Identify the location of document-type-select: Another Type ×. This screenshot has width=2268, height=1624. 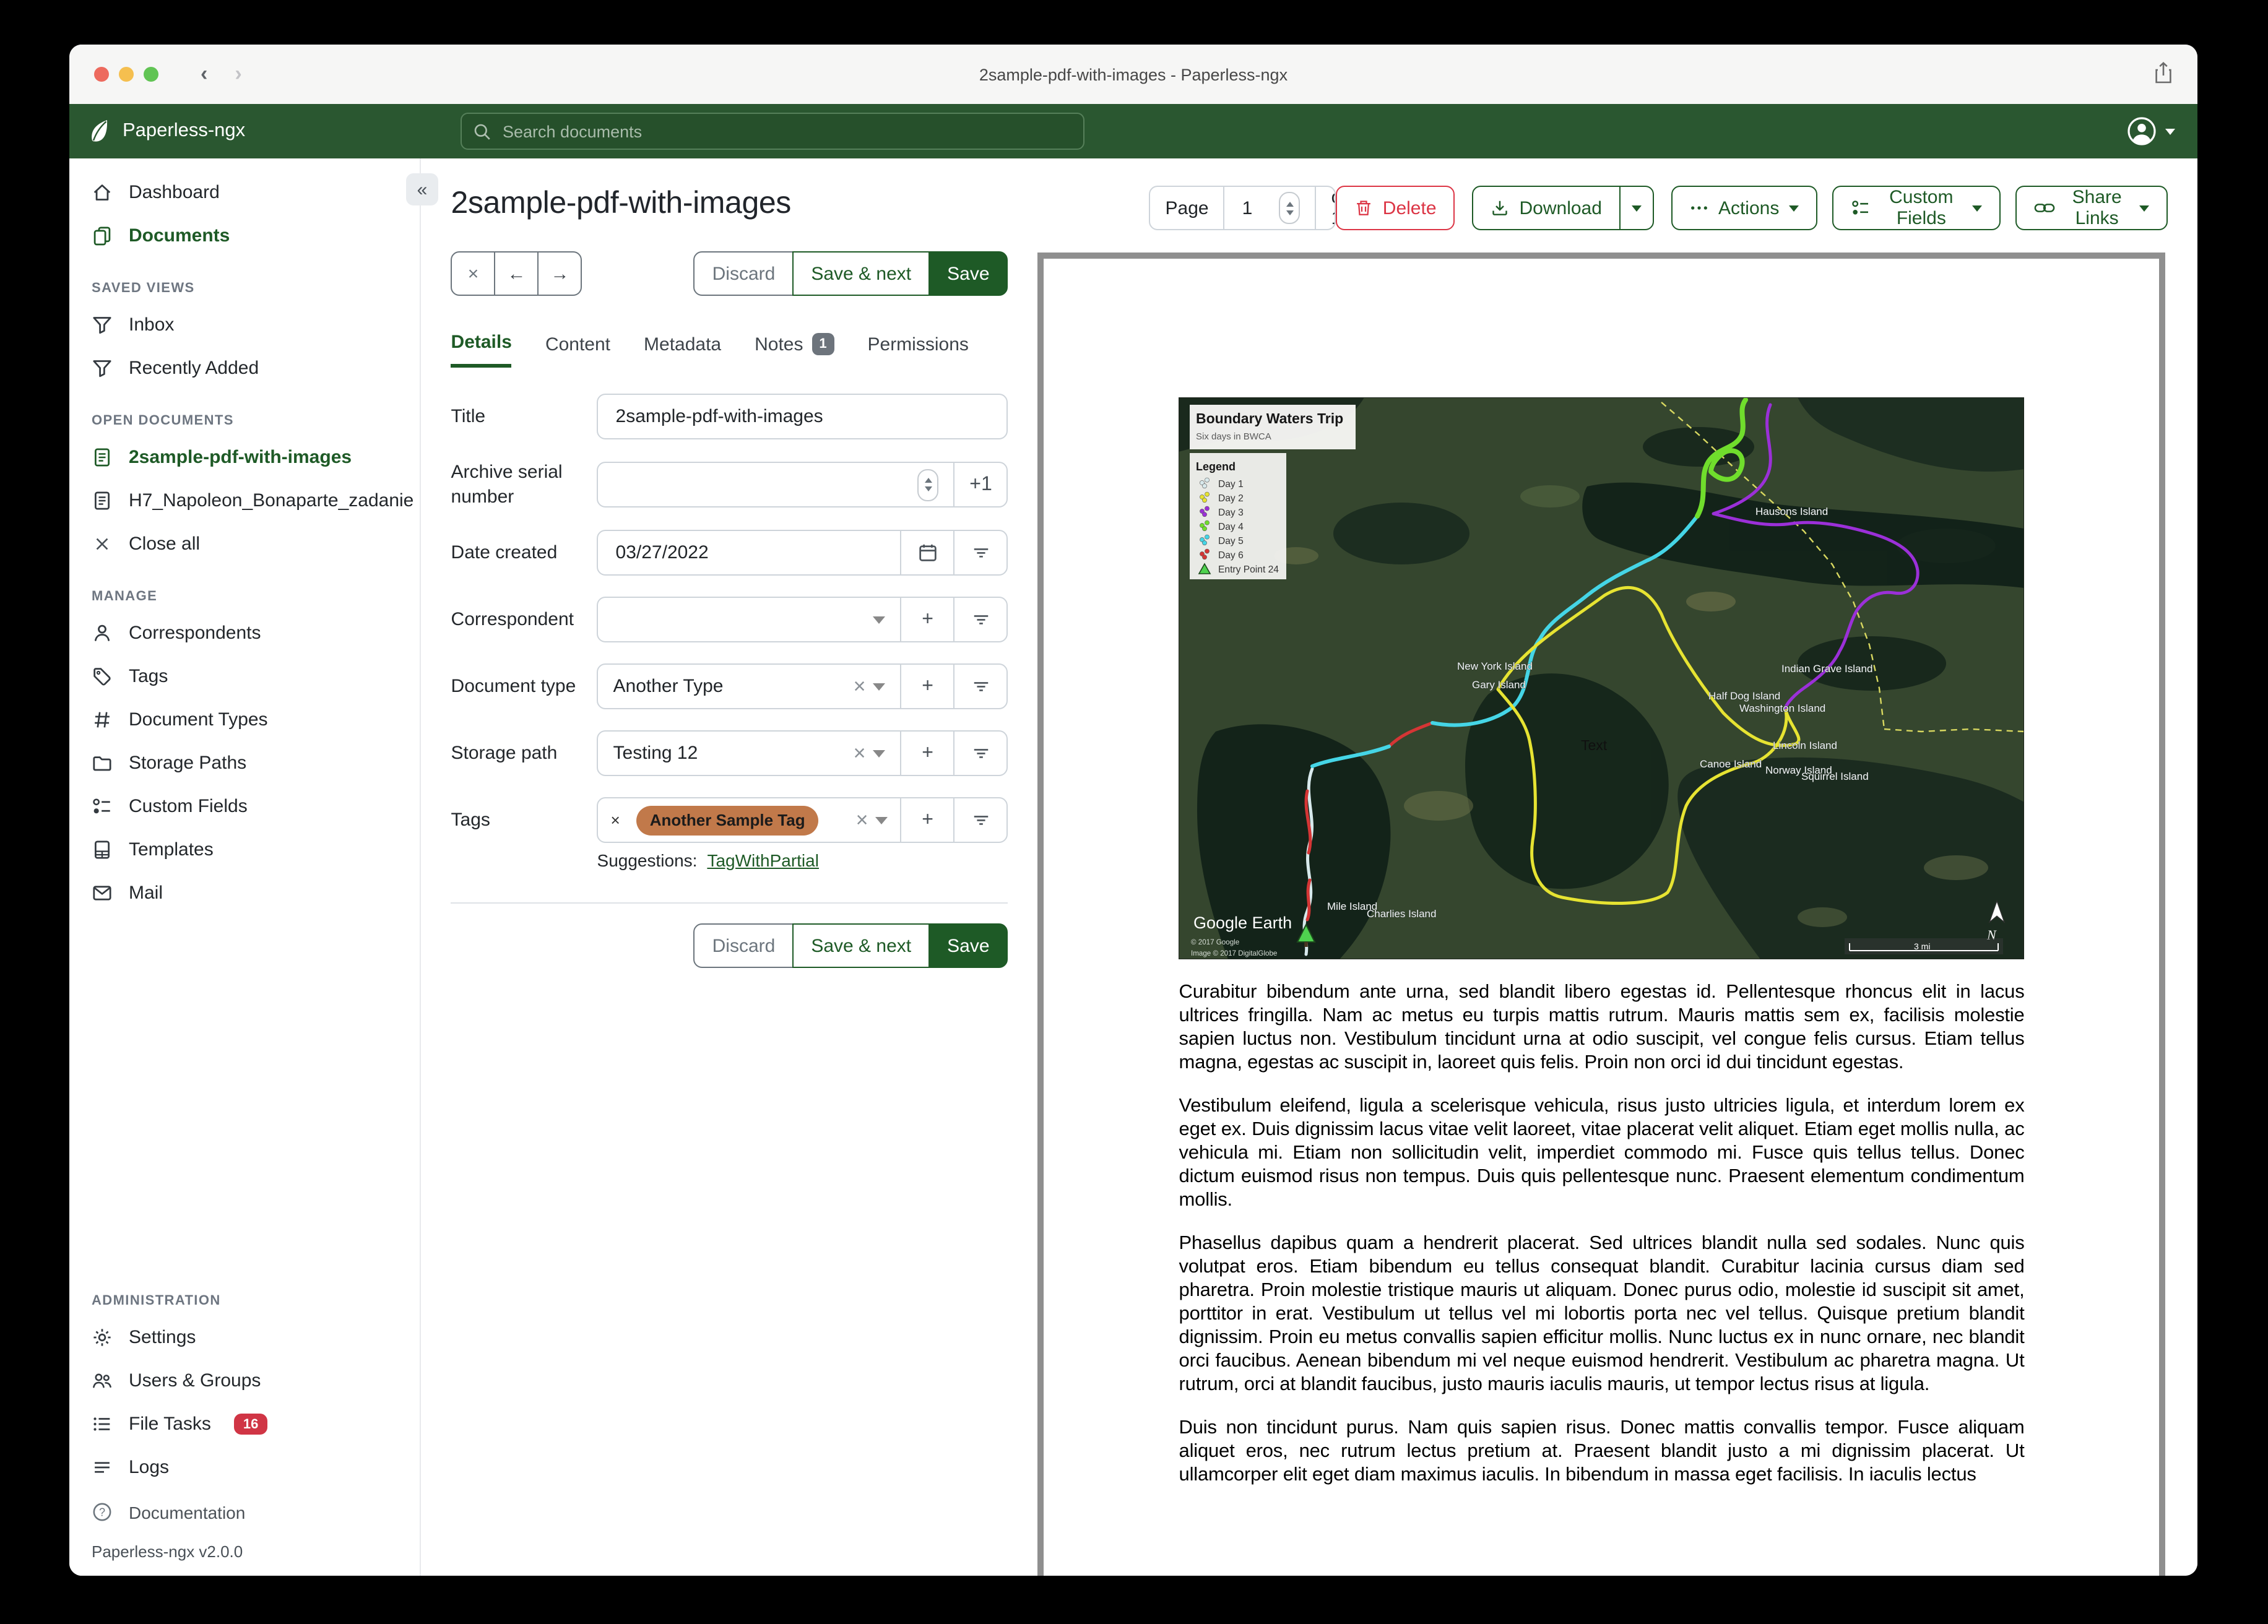
(749, 686).